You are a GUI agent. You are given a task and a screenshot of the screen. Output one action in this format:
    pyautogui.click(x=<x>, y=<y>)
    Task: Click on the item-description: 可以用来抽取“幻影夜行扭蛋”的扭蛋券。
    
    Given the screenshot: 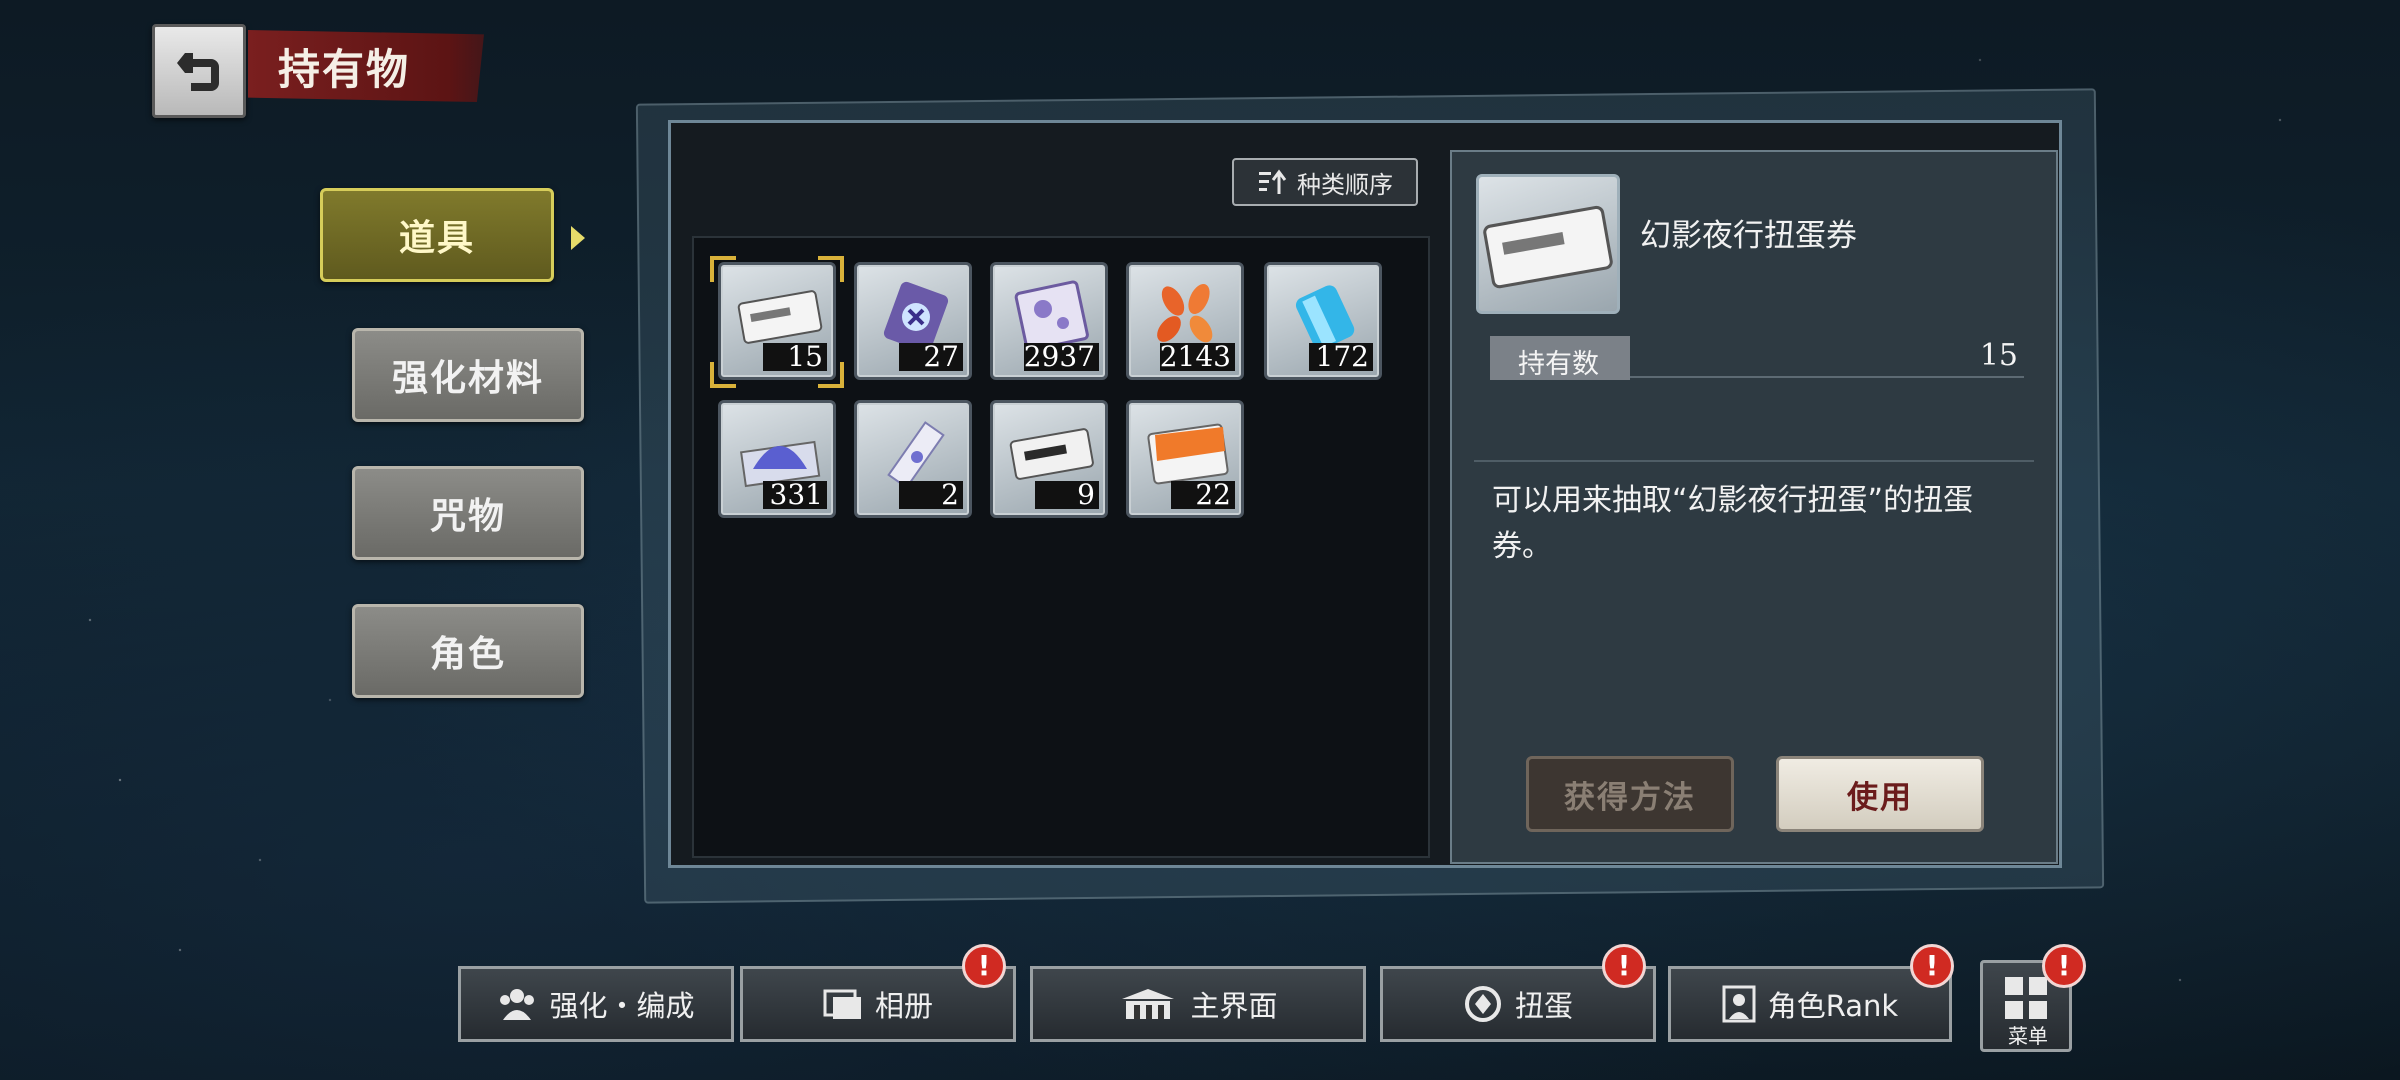 What is the action you would take?
    pyautogui.click(x=1733, y=523)
    